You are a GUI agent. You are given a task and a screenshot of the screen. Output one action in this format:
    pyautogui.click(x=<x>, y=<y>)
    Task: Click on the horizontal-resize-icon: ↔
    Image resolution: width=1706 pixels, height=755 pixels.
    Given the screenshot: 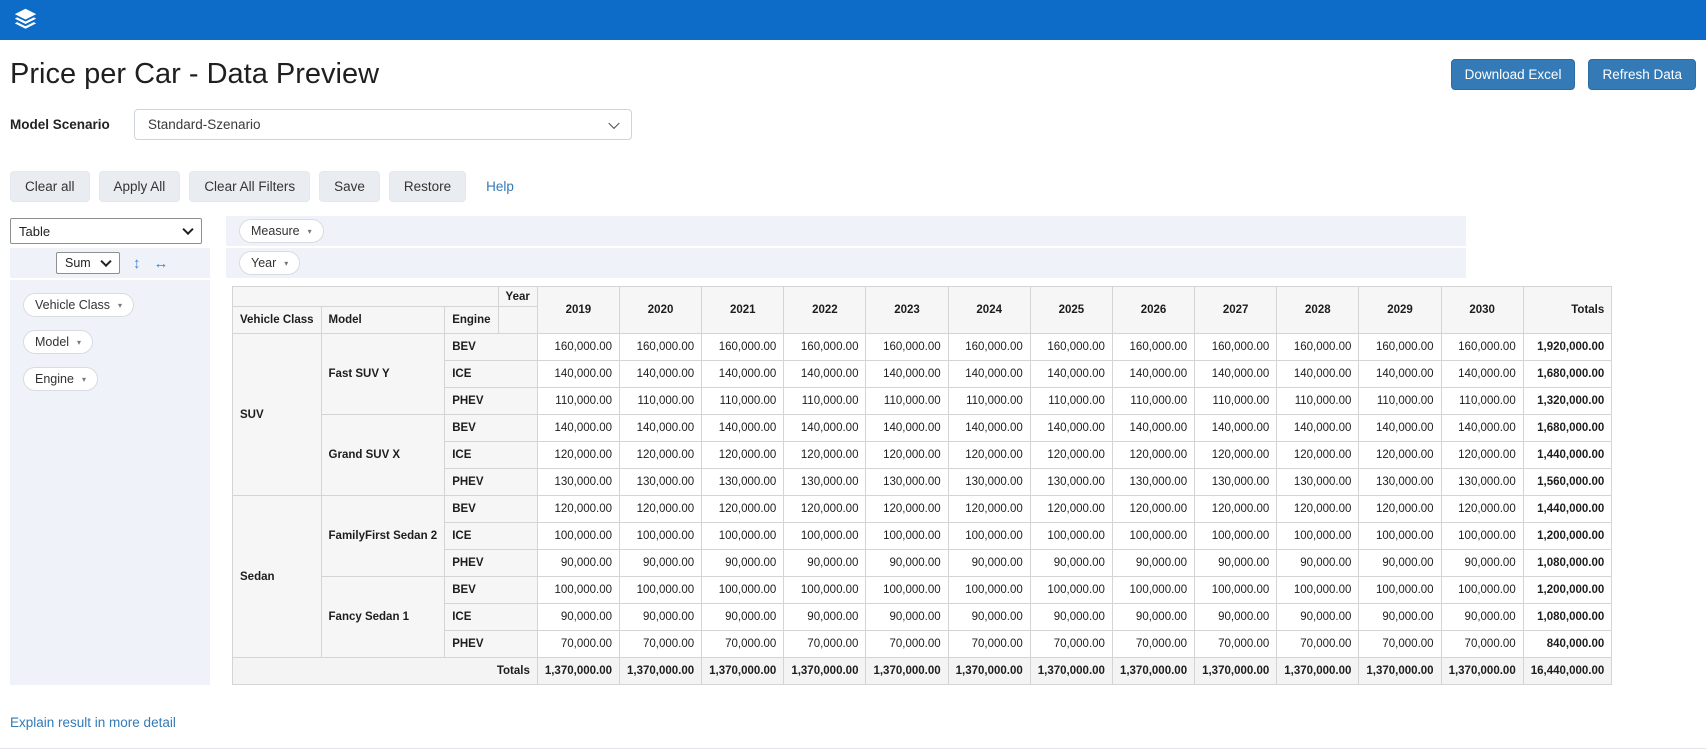 What is the action you would take?
    pyautogui.click(x=161, y=263)
    